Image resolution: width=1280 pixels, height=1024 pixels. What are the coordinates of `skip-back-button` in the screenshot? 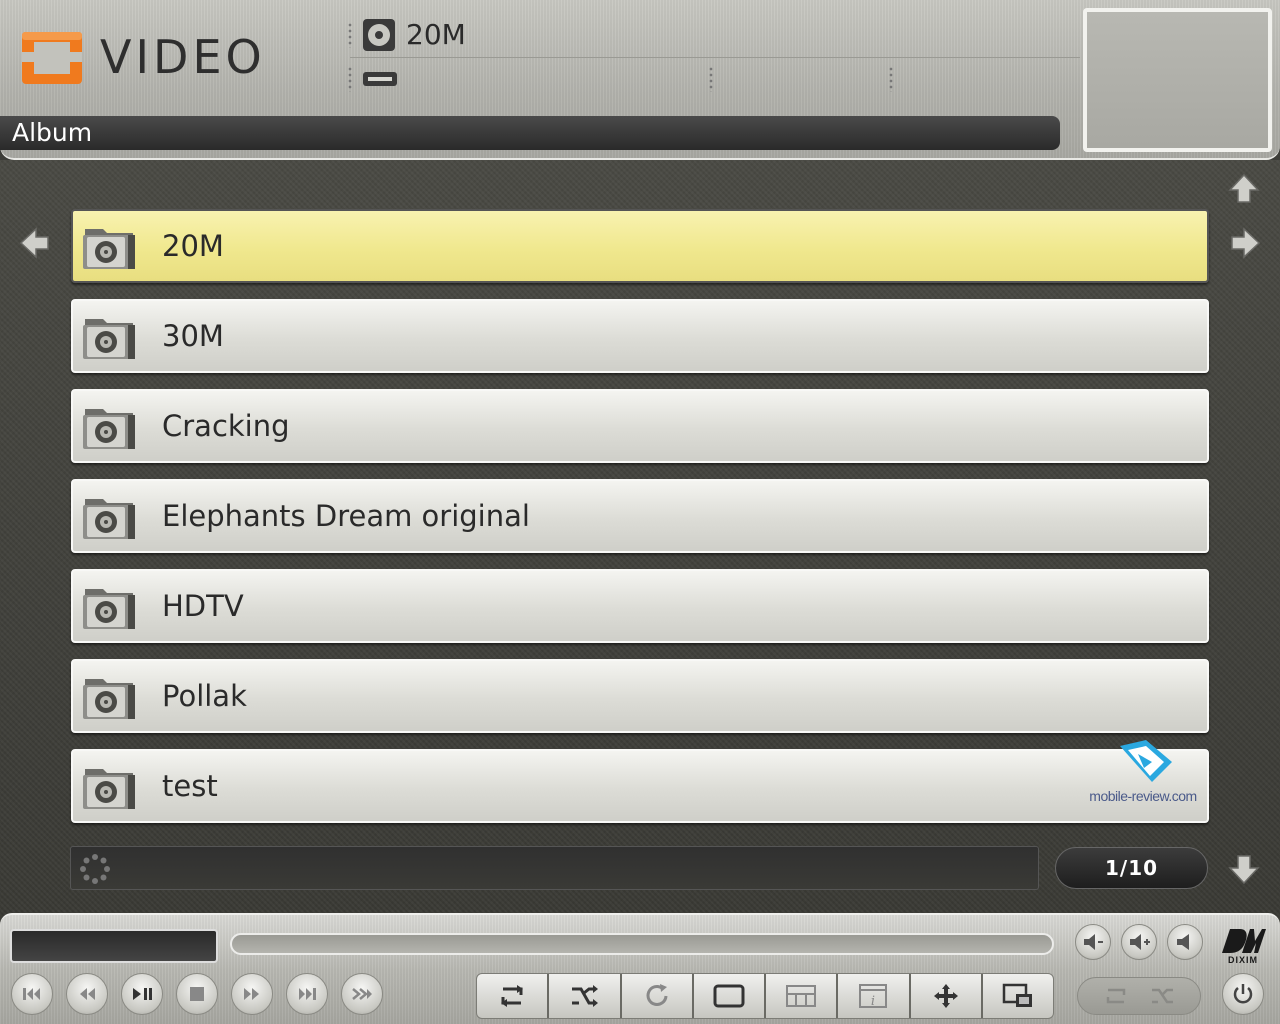 It's located at (32, 994).